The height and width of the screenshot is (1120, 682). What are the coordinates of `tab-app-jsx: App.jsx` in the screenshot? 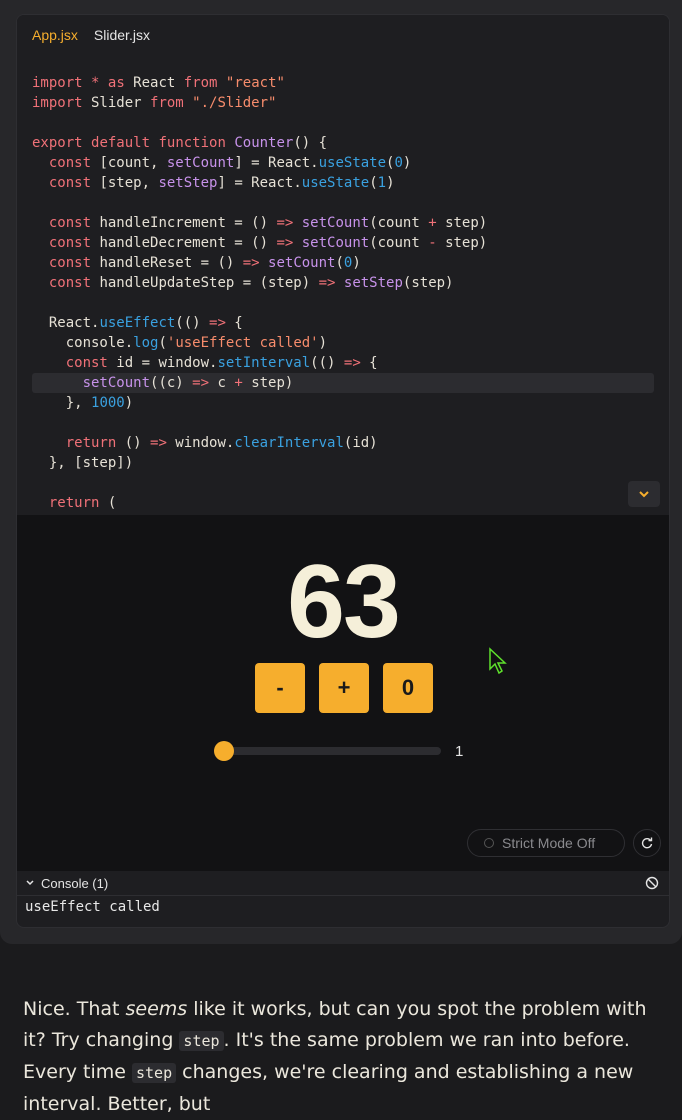 It's located at (55, 35).